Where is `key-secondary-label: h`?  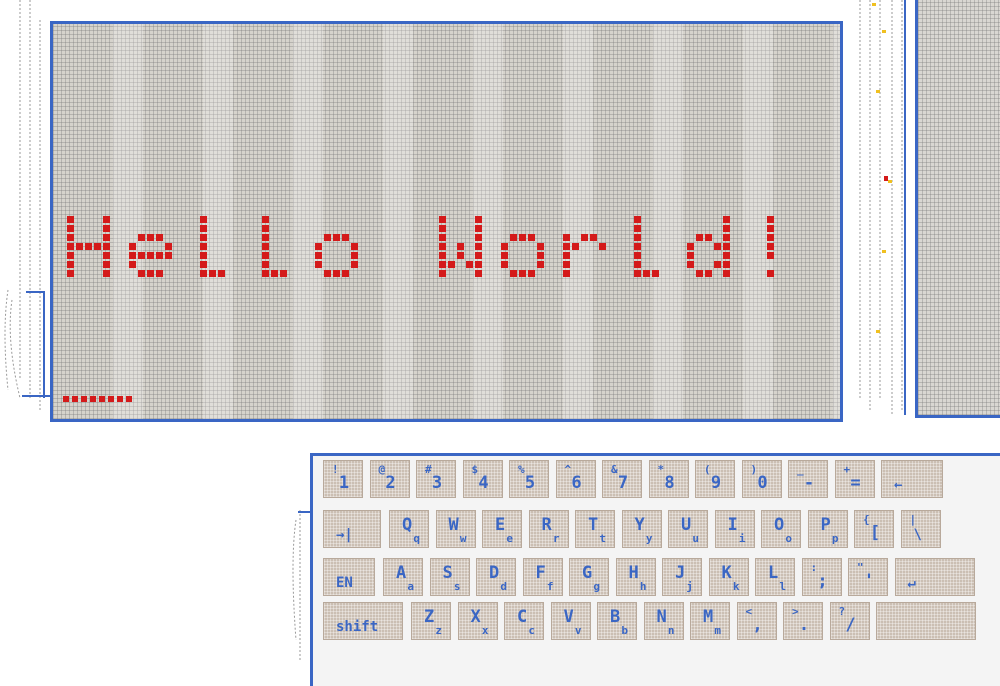 key-secondary-label: h is located at coordinates (643, 586).